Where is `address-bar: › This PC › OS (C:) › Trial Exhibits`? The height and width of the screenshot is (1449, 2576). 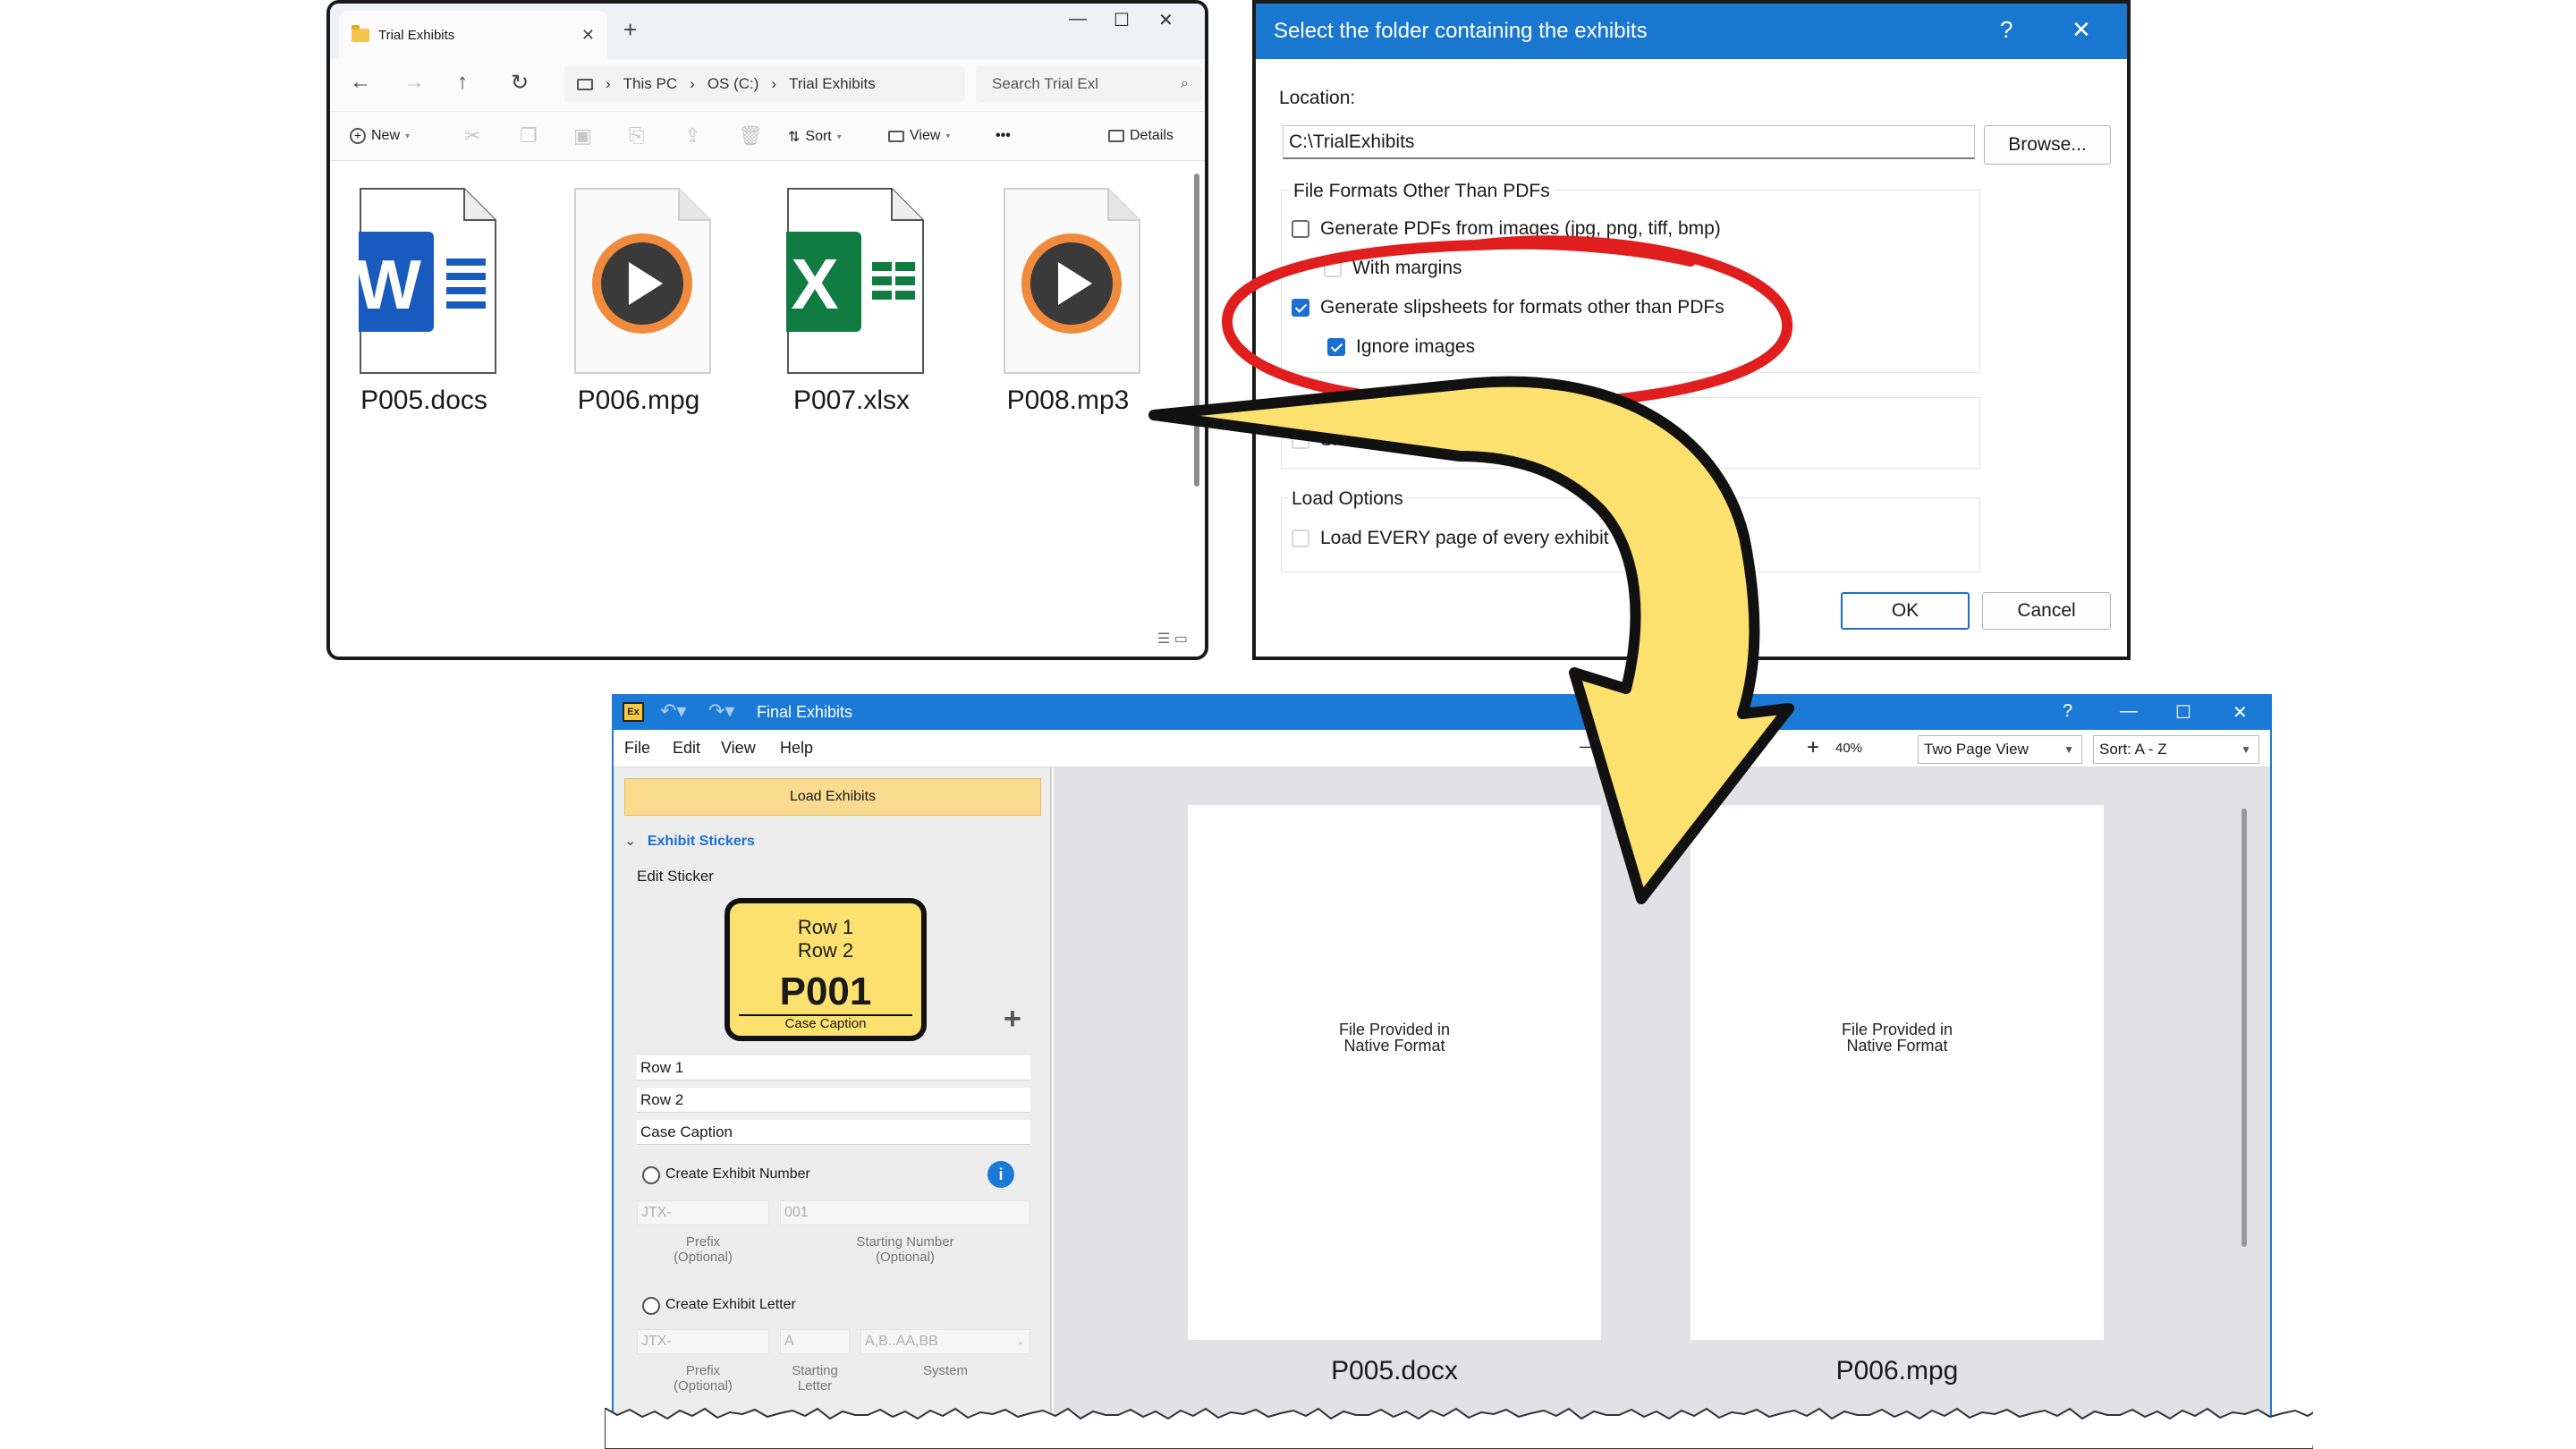 address-bar: › This PC › OS (C:) › Trial Exhibits is located at coordinates (764, 84).